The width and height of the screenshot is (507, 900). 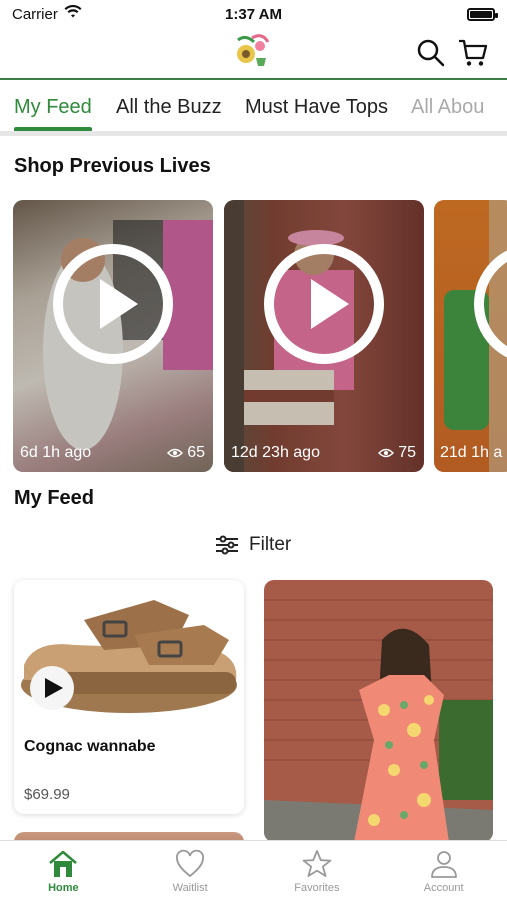 What do you see at coordinates (317, 888) in the screenshot?
I see `tab-favorites-label: Favorites` at bounding box center [317, 888].